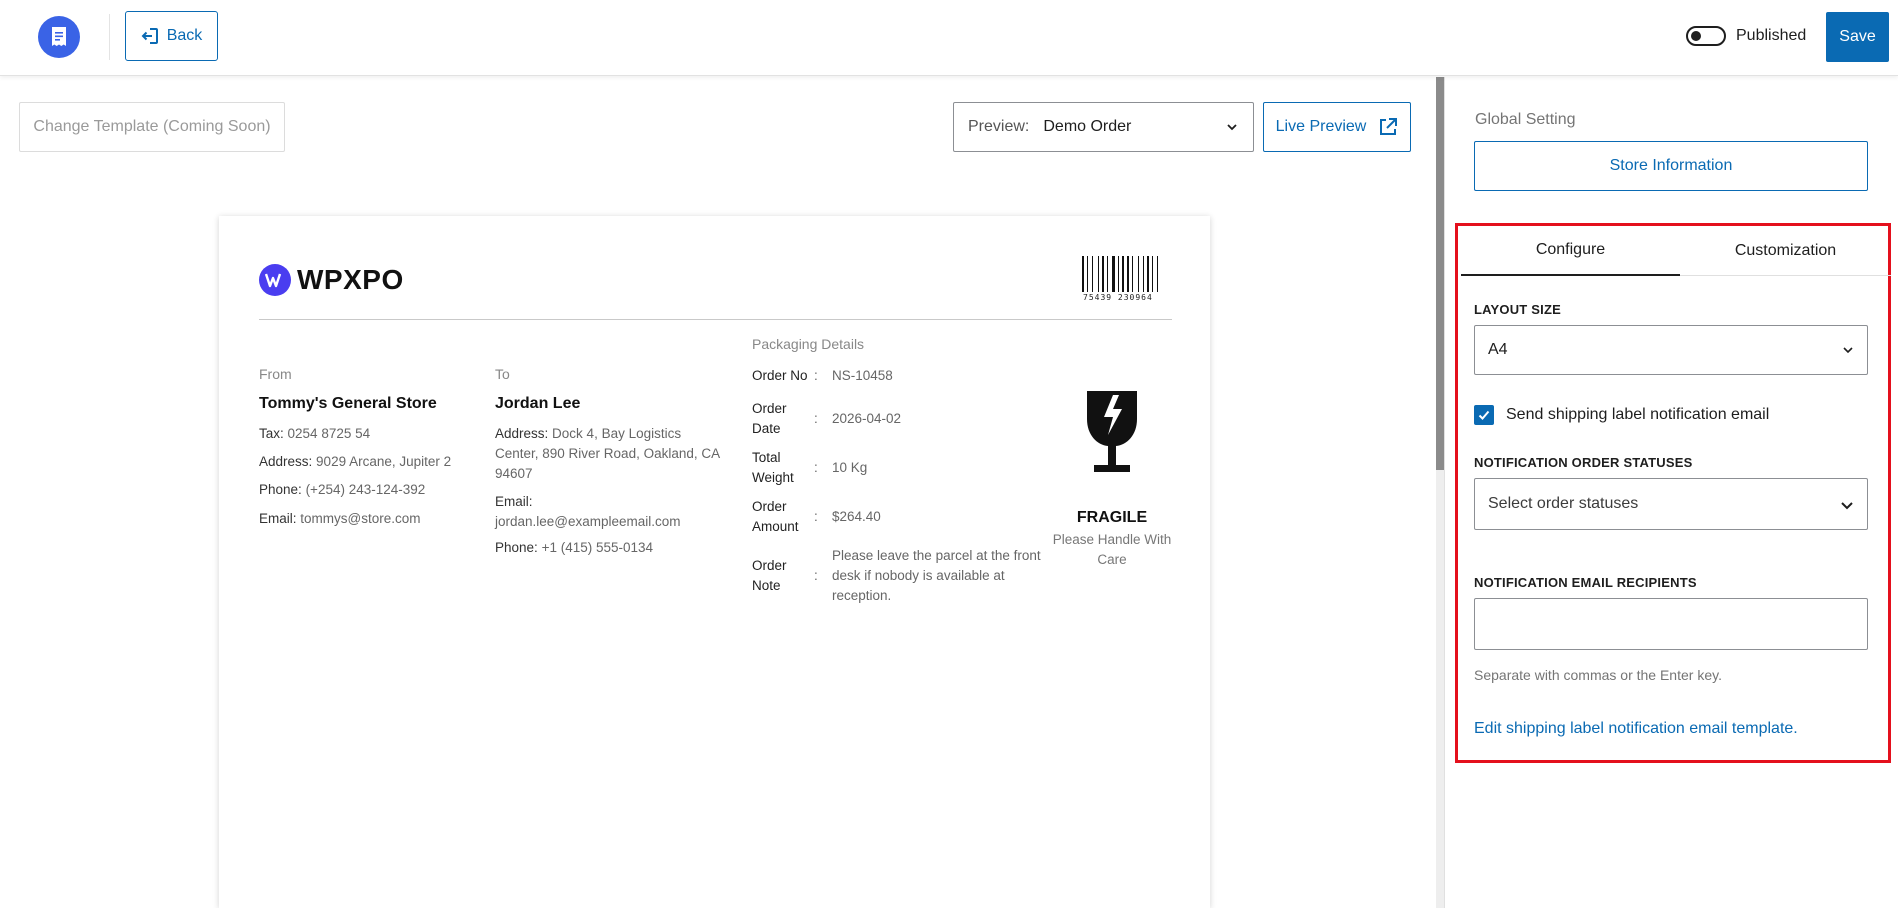  What do you see at coordinates (1112, 431) in the screenshot?
I see `fragile-glass-icon` at bounding box center [1112, 431].